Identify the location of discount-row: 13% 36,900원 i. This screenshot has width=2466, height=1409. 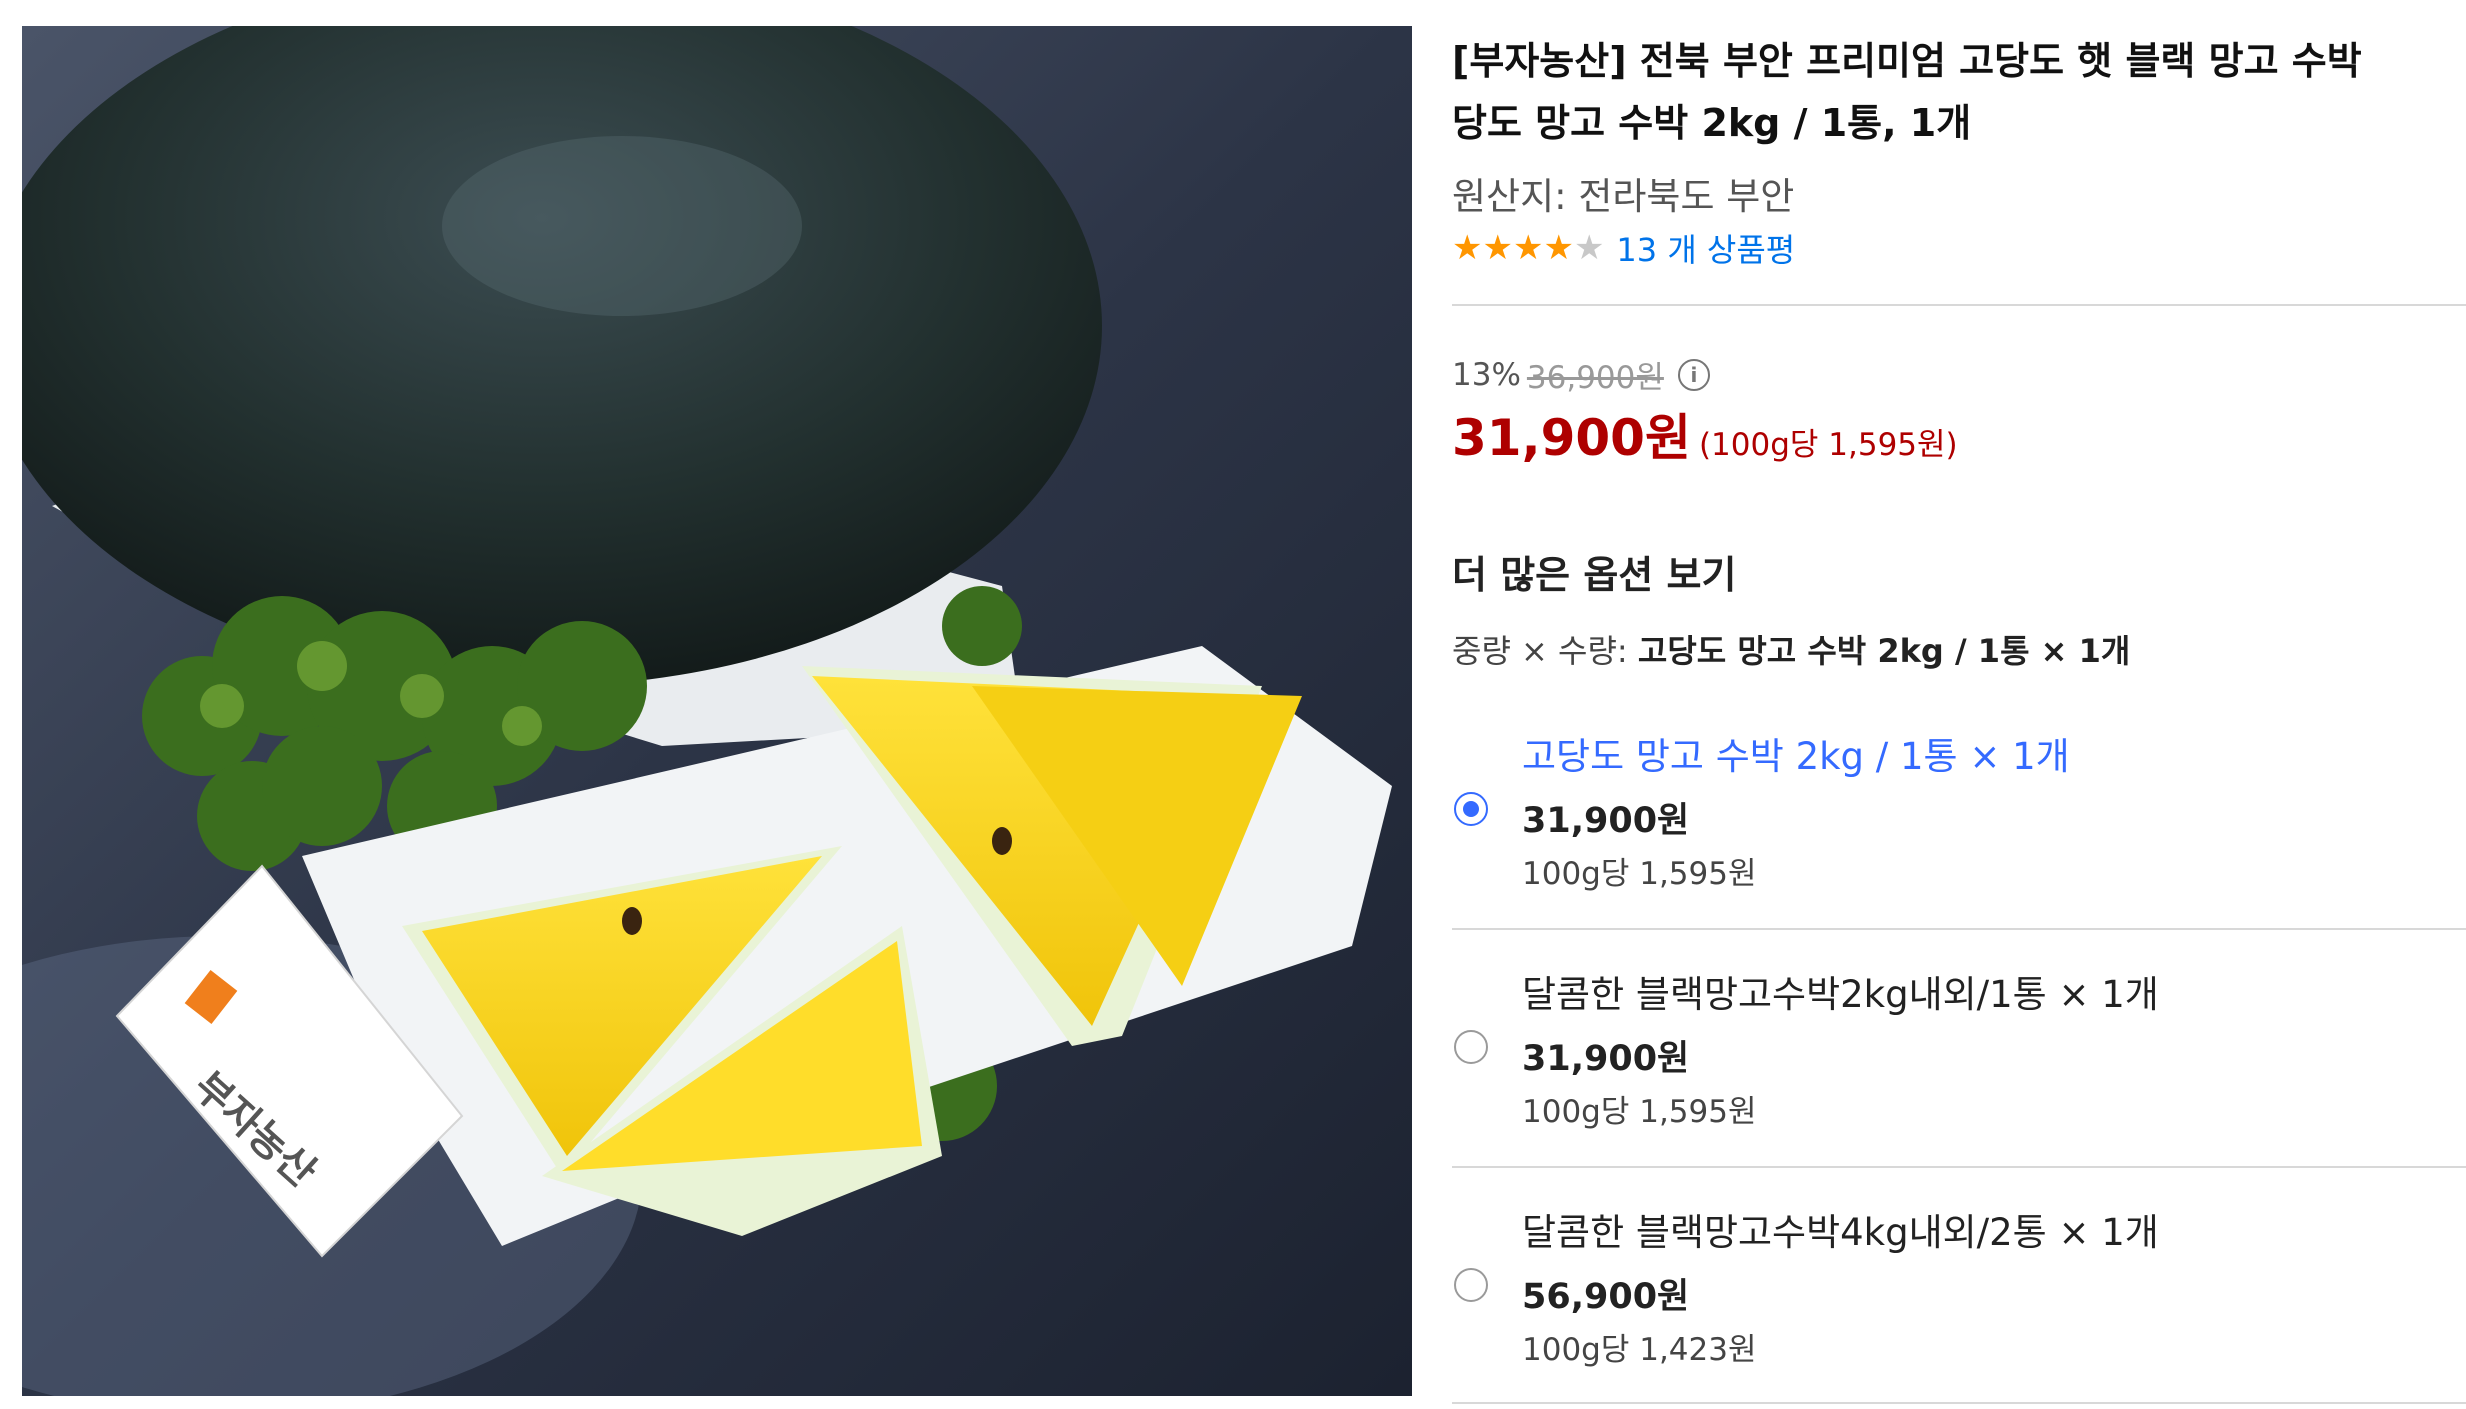
(1581, 374).